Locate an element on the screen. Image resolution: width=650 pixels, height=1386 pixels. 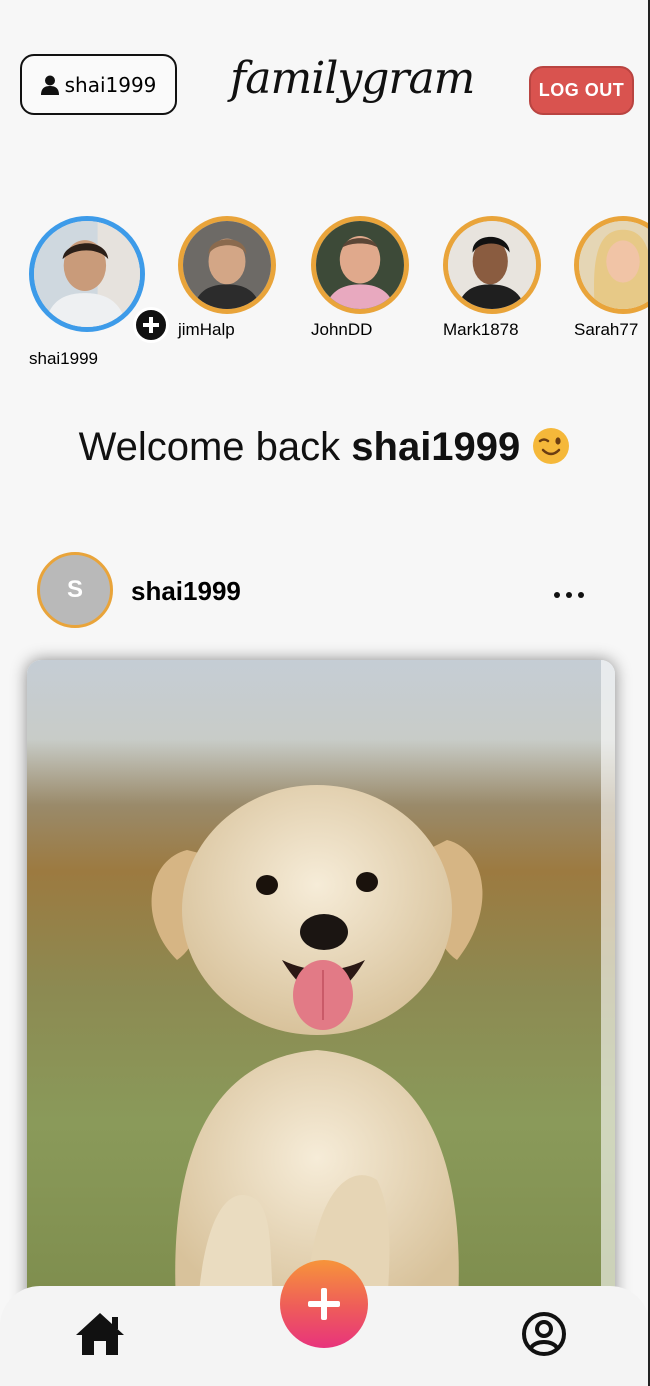
story-item: JohnDD is located at coordinates (360, 277).